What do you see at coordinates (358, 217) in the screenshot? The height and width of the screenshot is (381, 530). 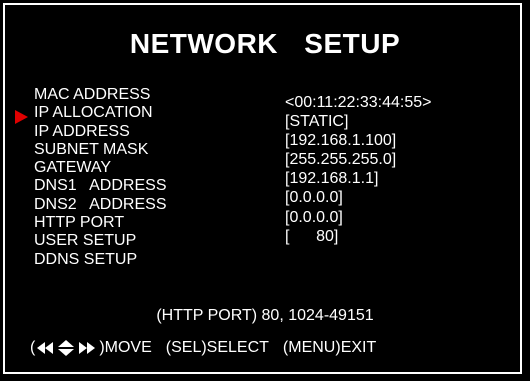 I see `dns2-address-value: [0.0.0.0]` at bounding box center [358, 217].